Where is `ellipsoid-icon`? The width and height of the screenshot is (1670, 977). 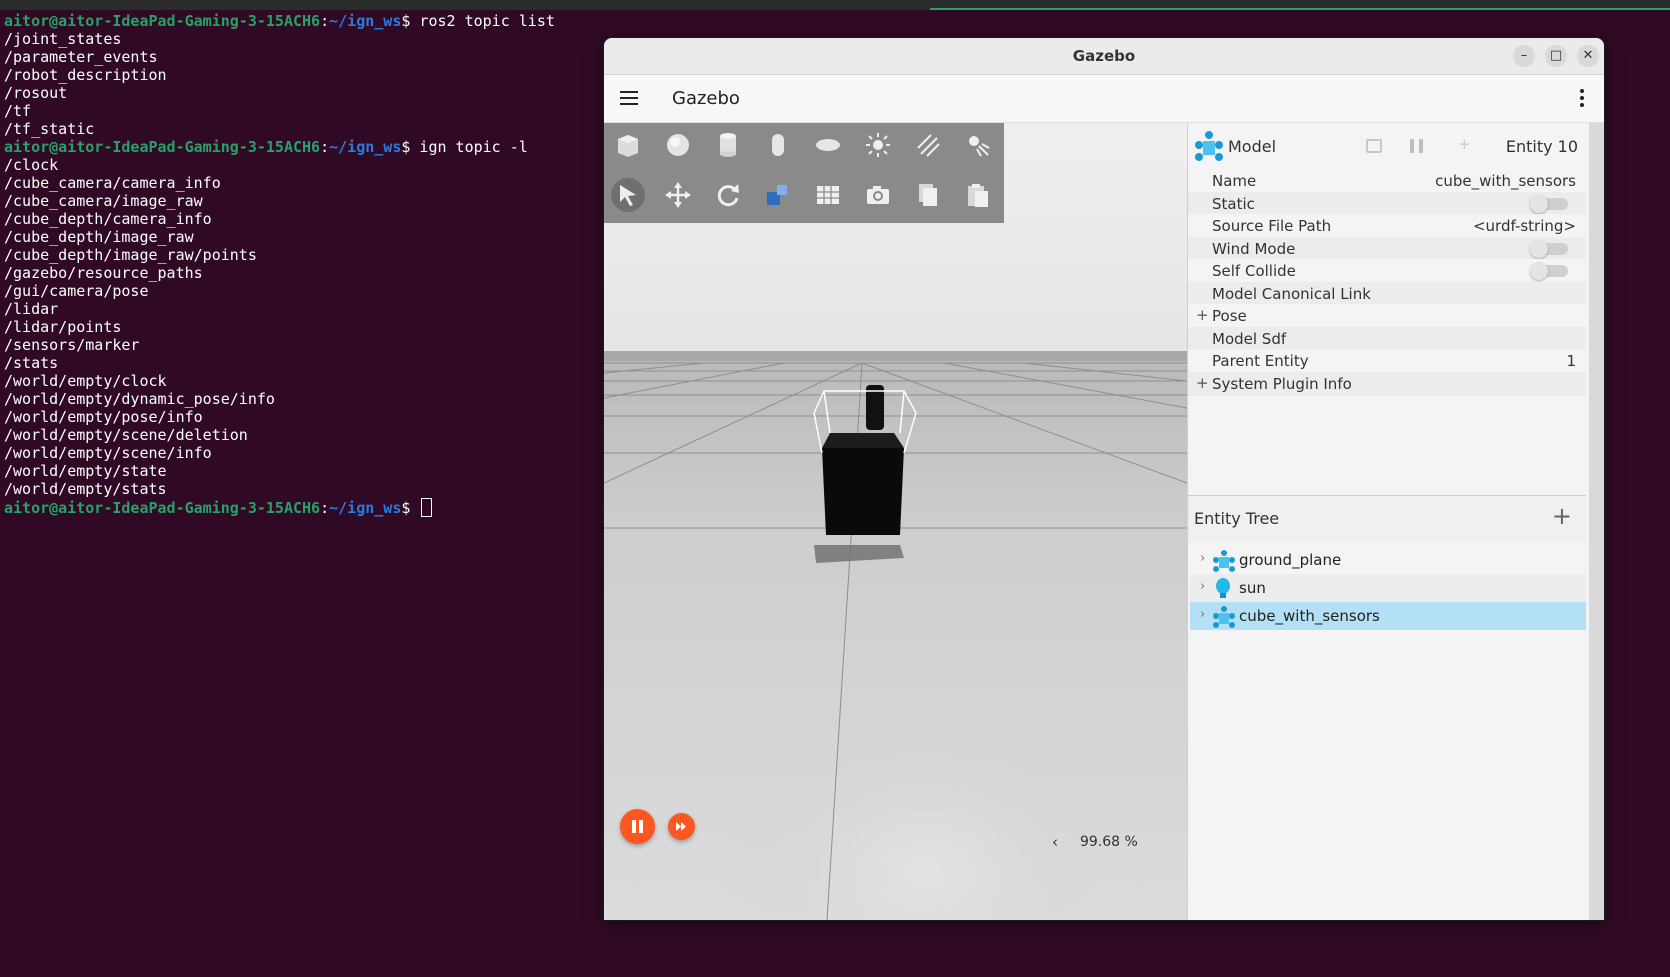
ellipsoid-icon is located at coordinates (828, 145).